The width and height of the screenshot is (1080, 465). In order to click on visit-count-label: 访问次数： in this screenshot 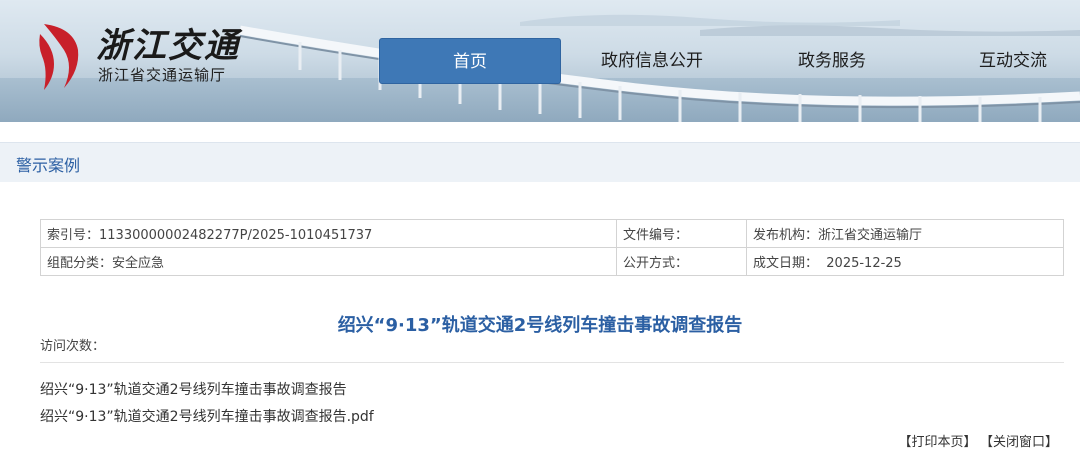, I will do `click(73, 346)`.